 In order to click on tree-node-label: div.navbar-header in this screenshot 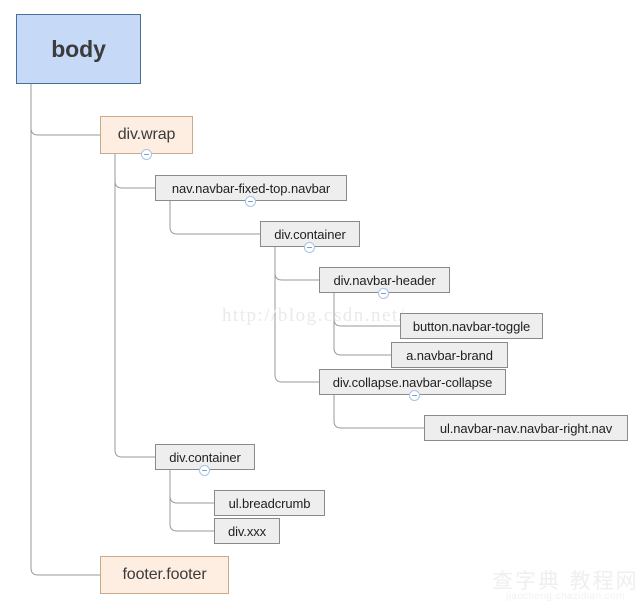, I will do `click(384, 280)`.